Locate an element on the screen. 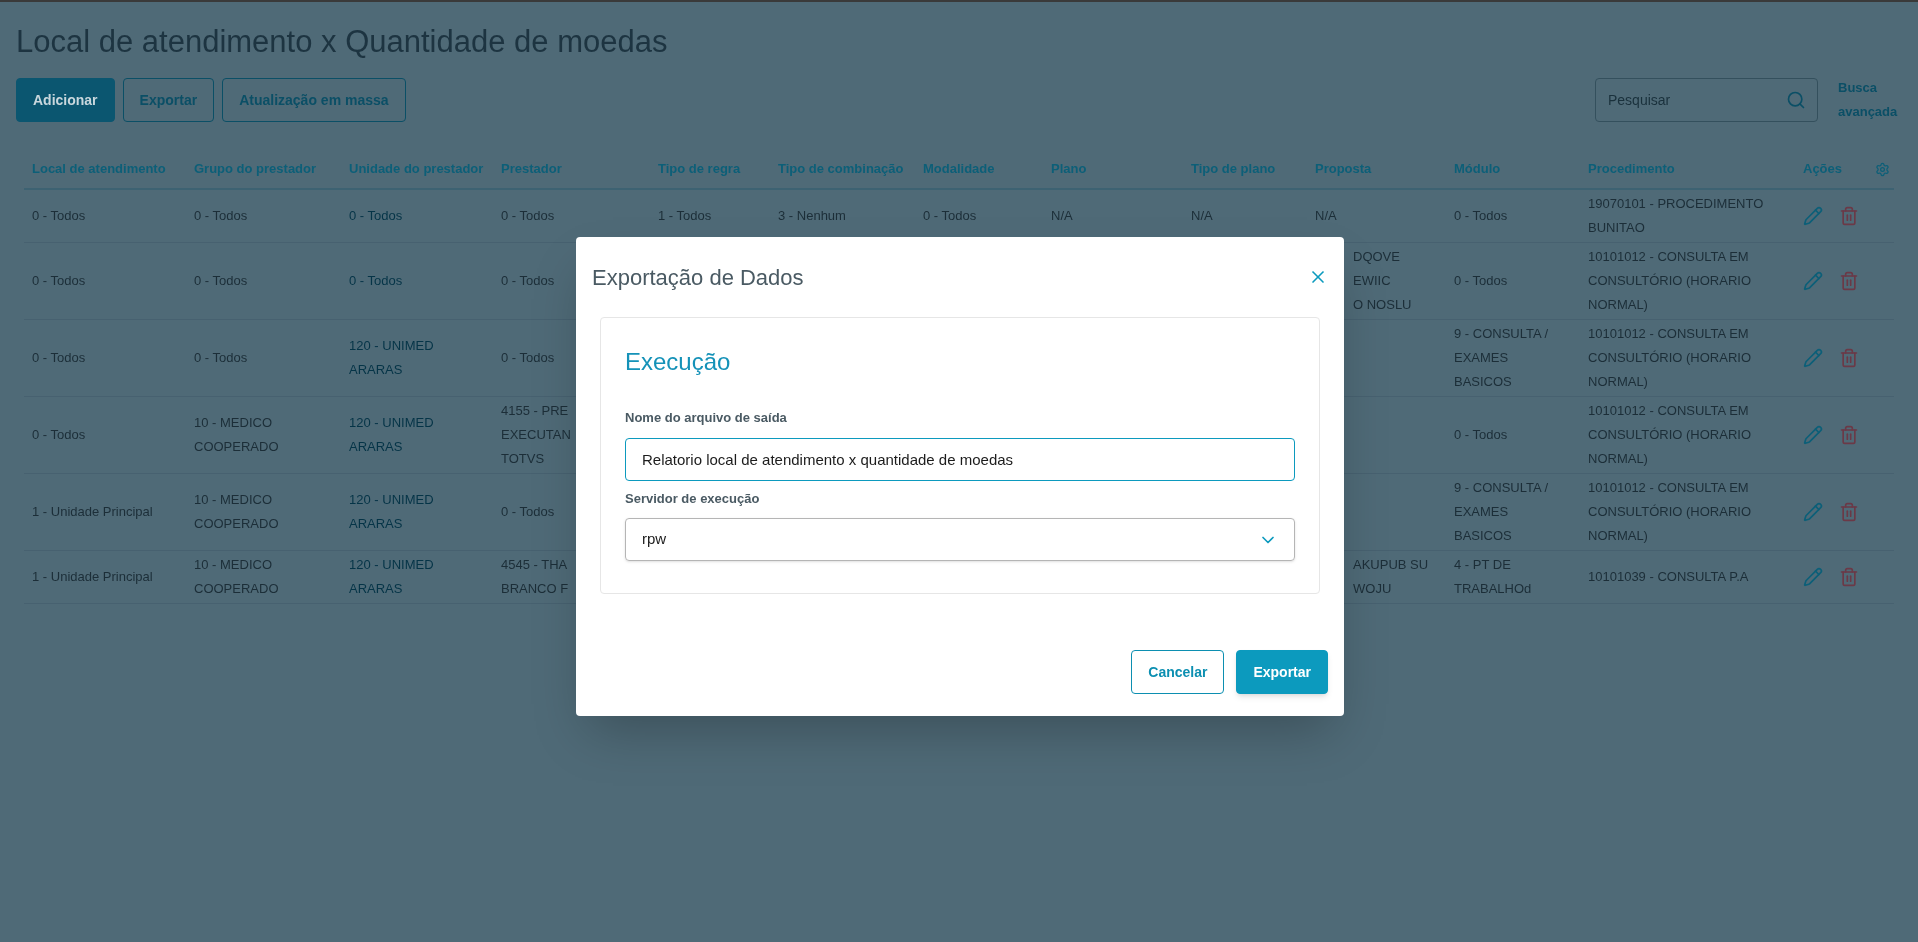 The image size is (1918, 942). section-title: Execução is located at coordinates (678, 362).